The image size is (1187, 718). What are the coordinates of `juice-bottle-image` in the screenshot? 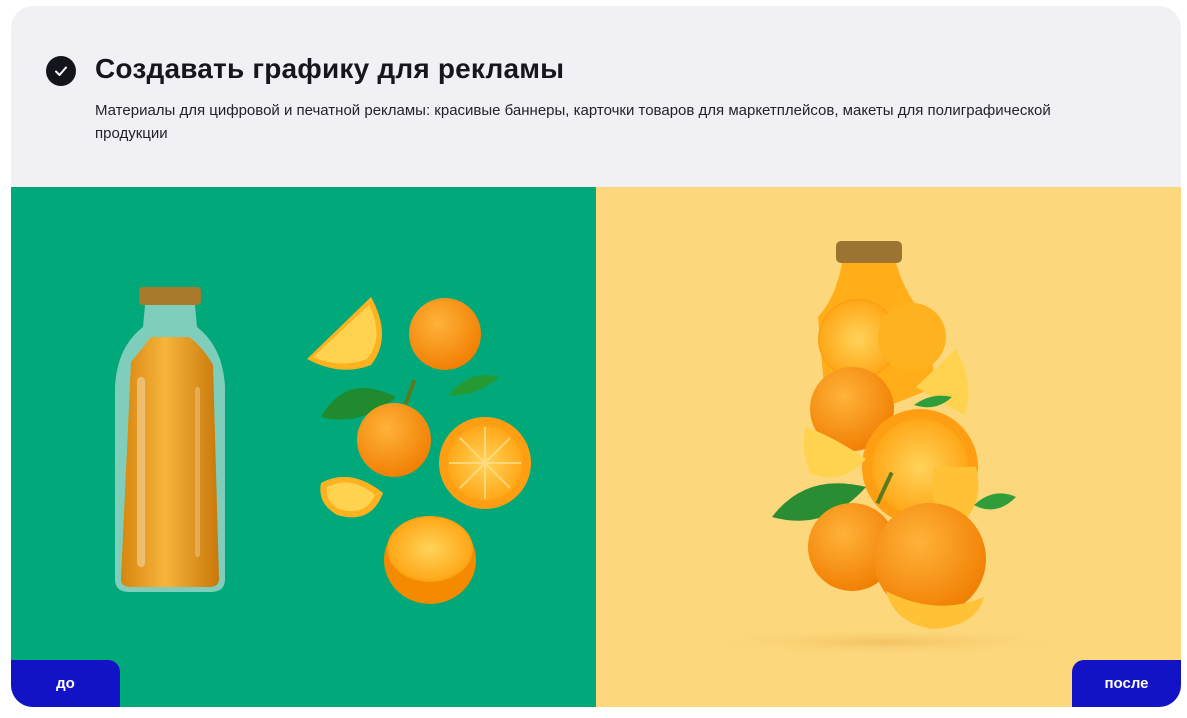 It's located at (170, 439).